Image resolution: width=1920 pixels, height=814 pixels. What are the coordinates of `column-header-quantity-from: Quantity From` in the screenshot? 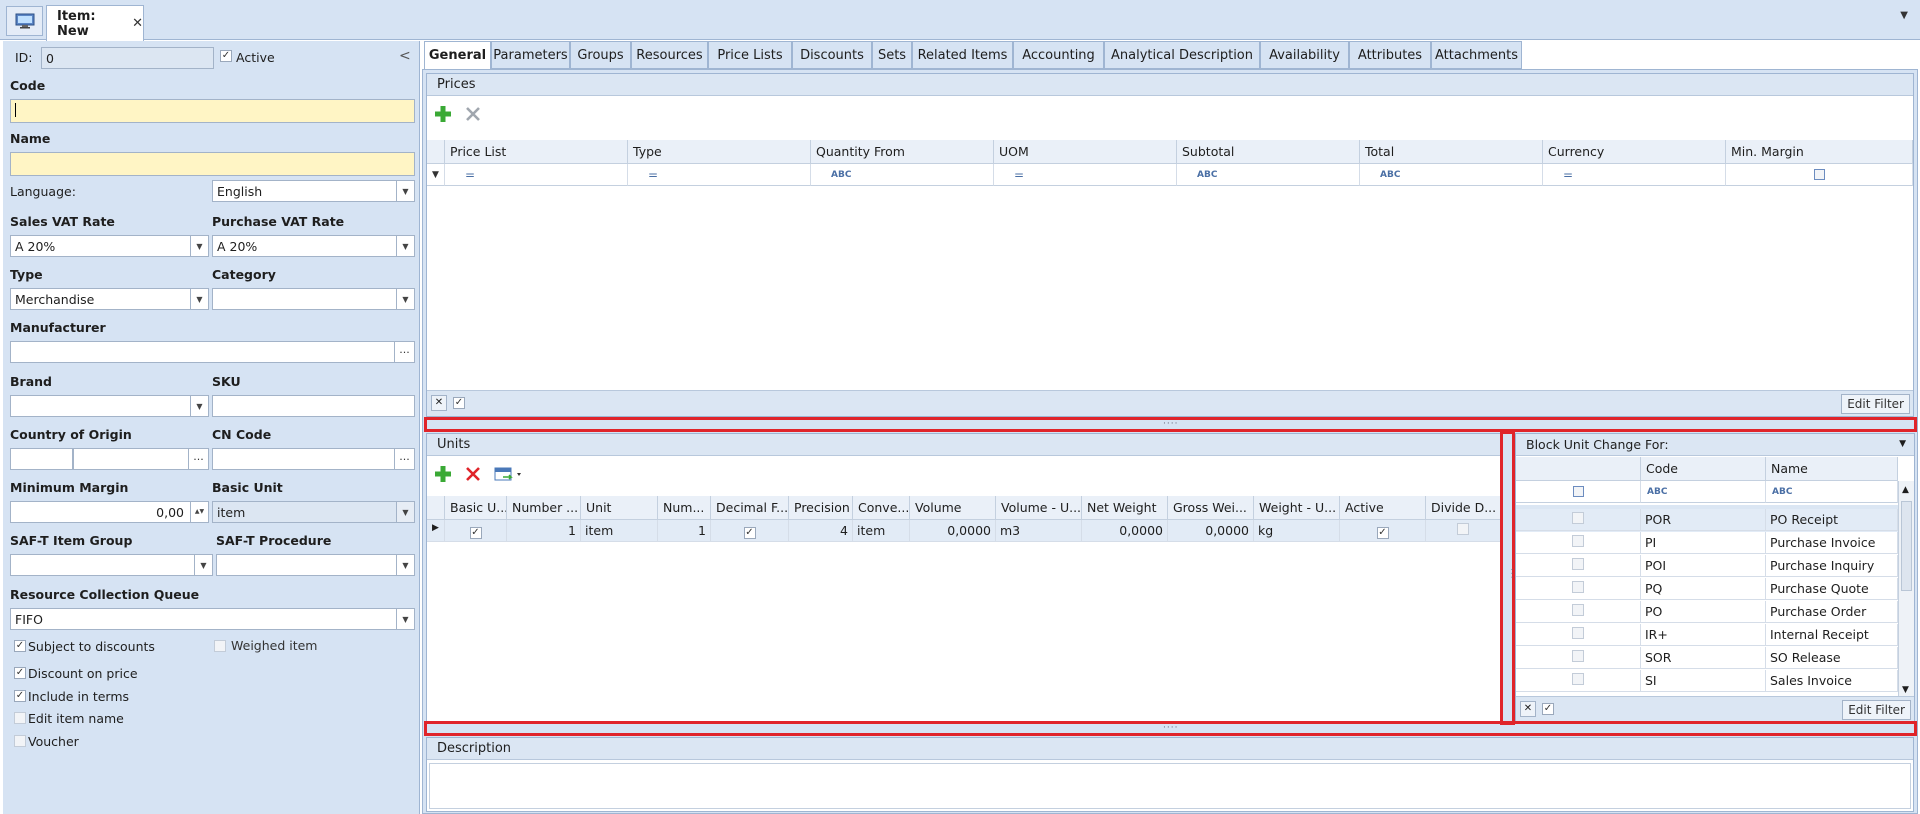 It's located at (902, 152).